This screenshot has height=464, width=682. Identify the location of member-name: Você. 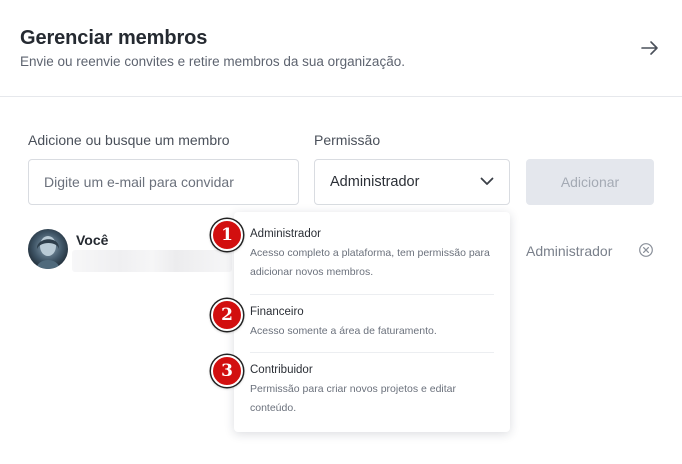
(92, 240).